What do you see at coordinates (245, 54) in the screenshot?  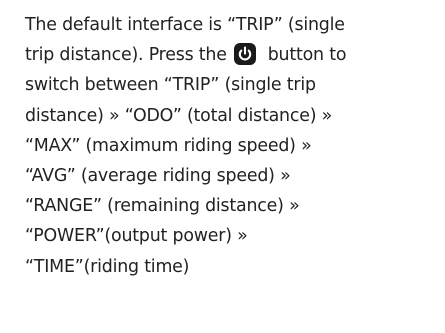 I see `power-icon` at bounding box center [245, 54].